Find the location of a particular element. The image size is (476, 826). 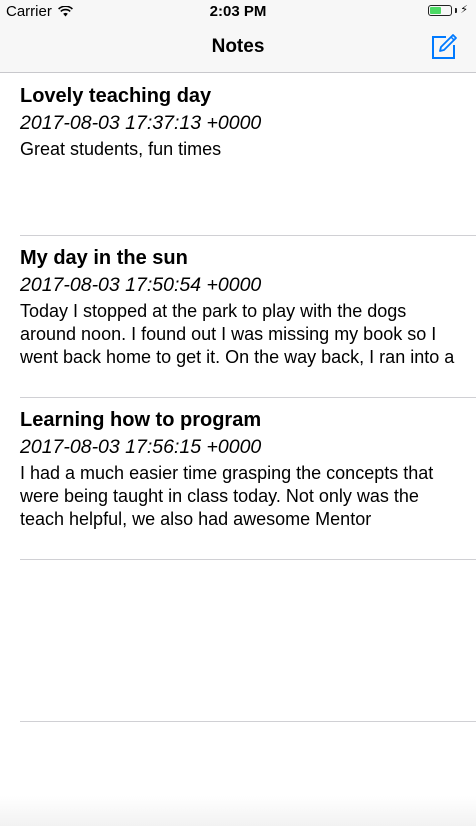

battery-cap is located at coordinates (456, 10).